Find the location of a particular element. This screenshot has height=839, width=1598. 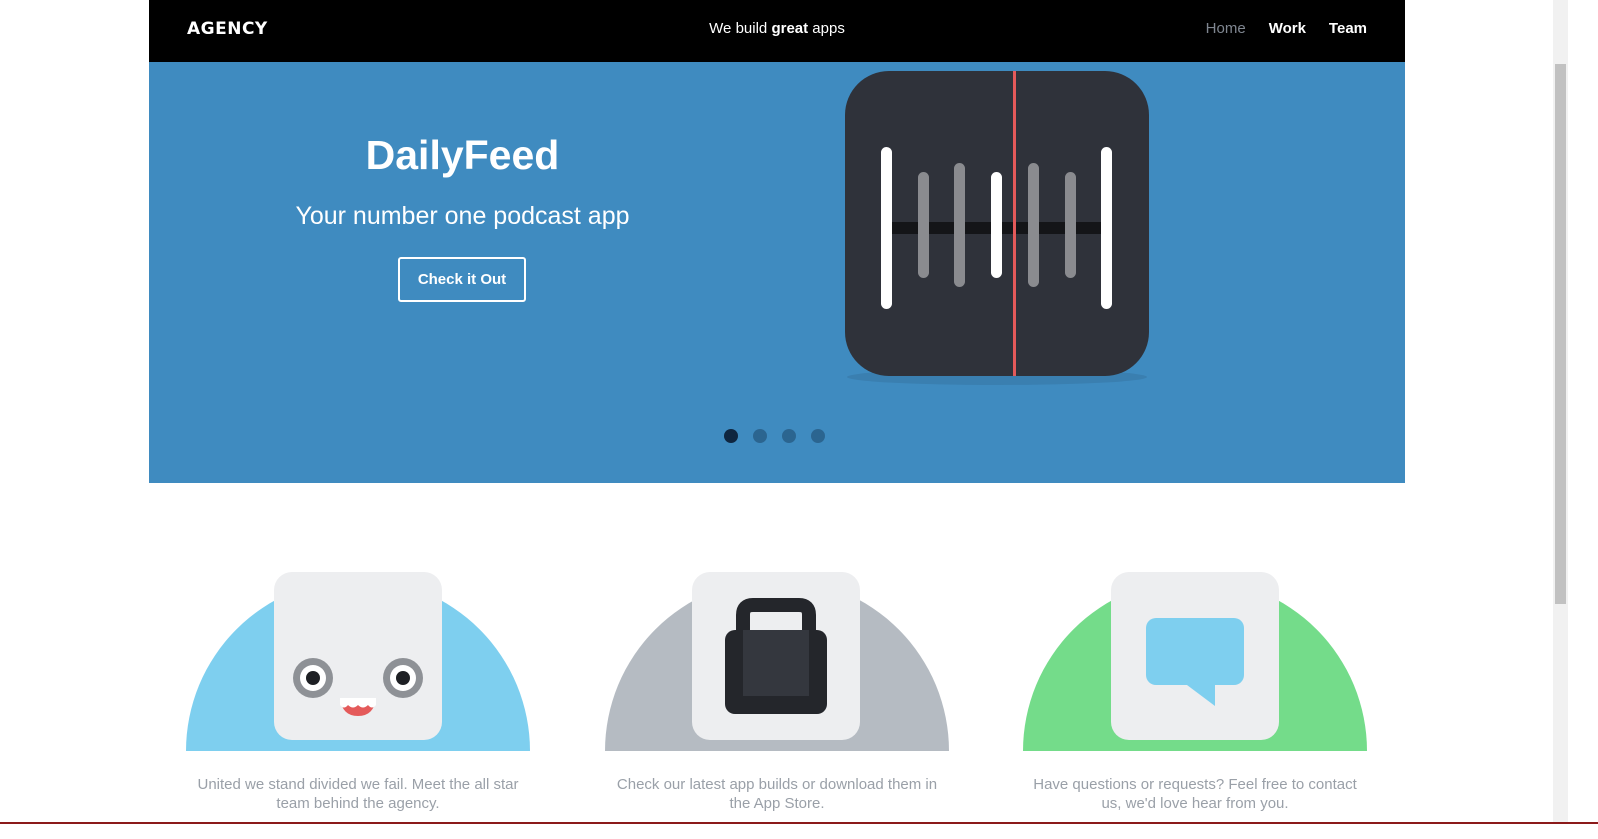

main-nav: Home Work Team is located at coordinates (1286, 28).